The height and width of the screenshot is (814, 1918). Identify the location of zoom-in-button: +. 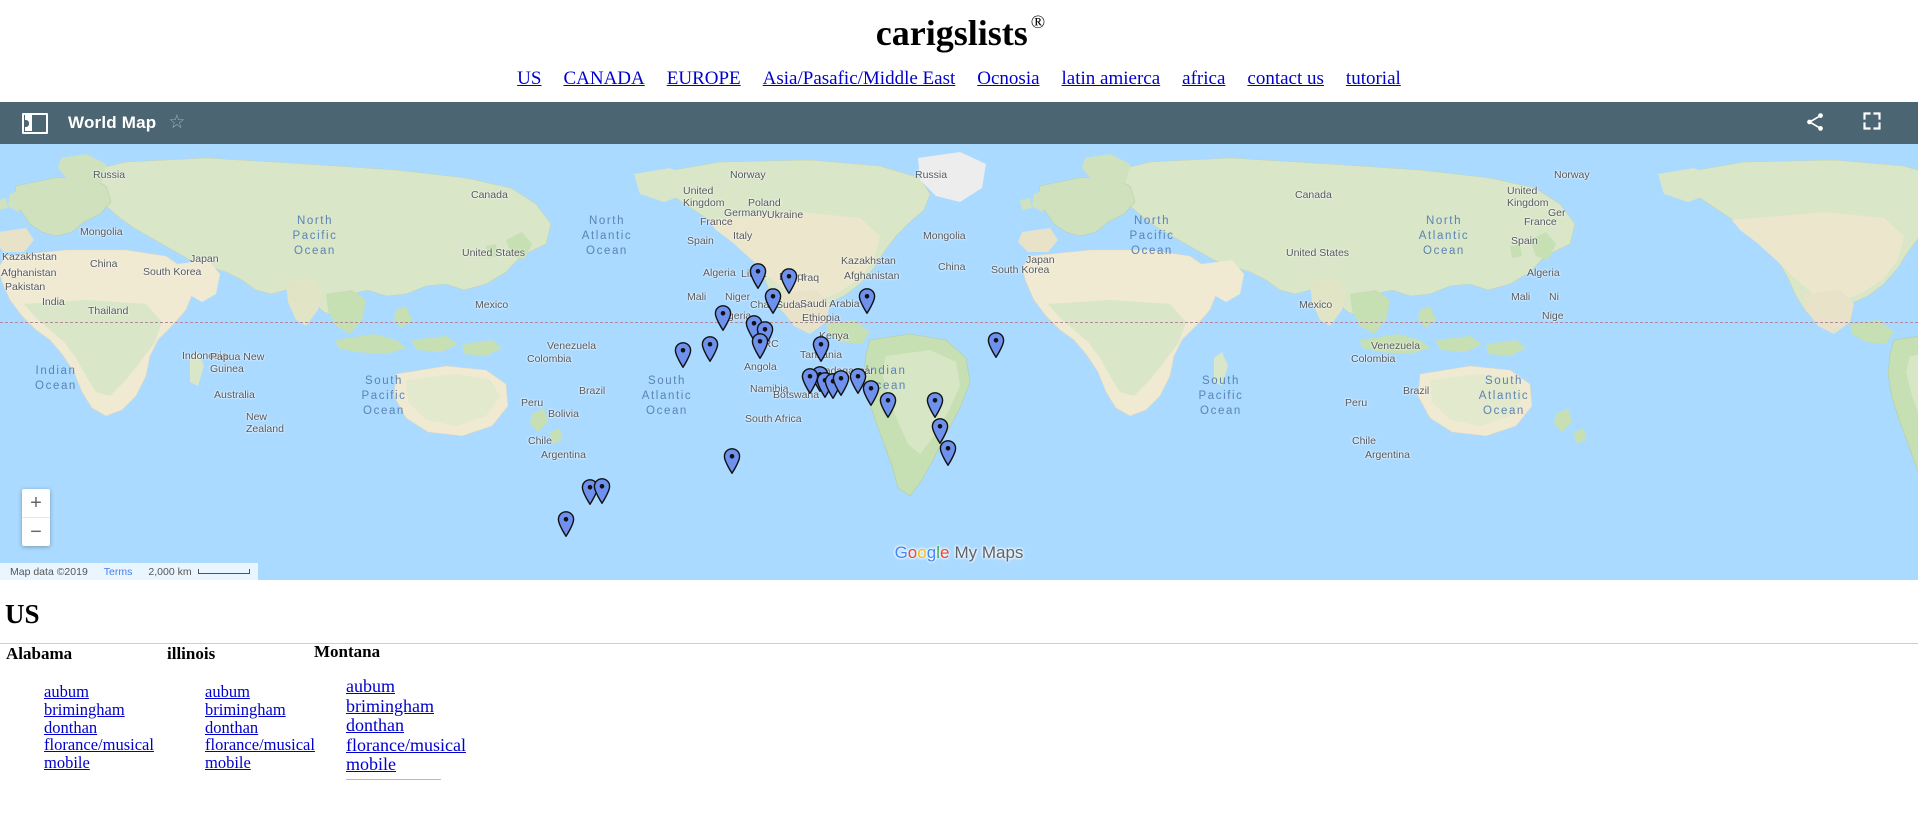
(36, 503).